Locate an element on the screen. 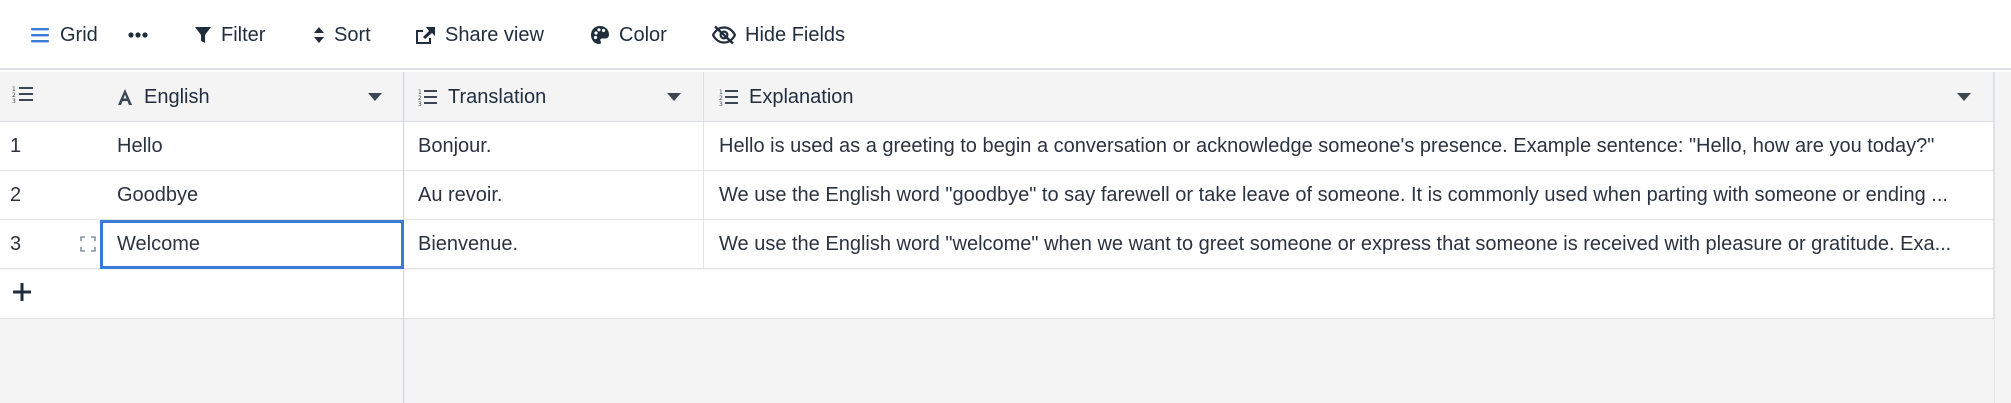 Image resolution: width=2011 pixels, height=403 pixels. filter-label: Filter is located at coordinates (243, 34).